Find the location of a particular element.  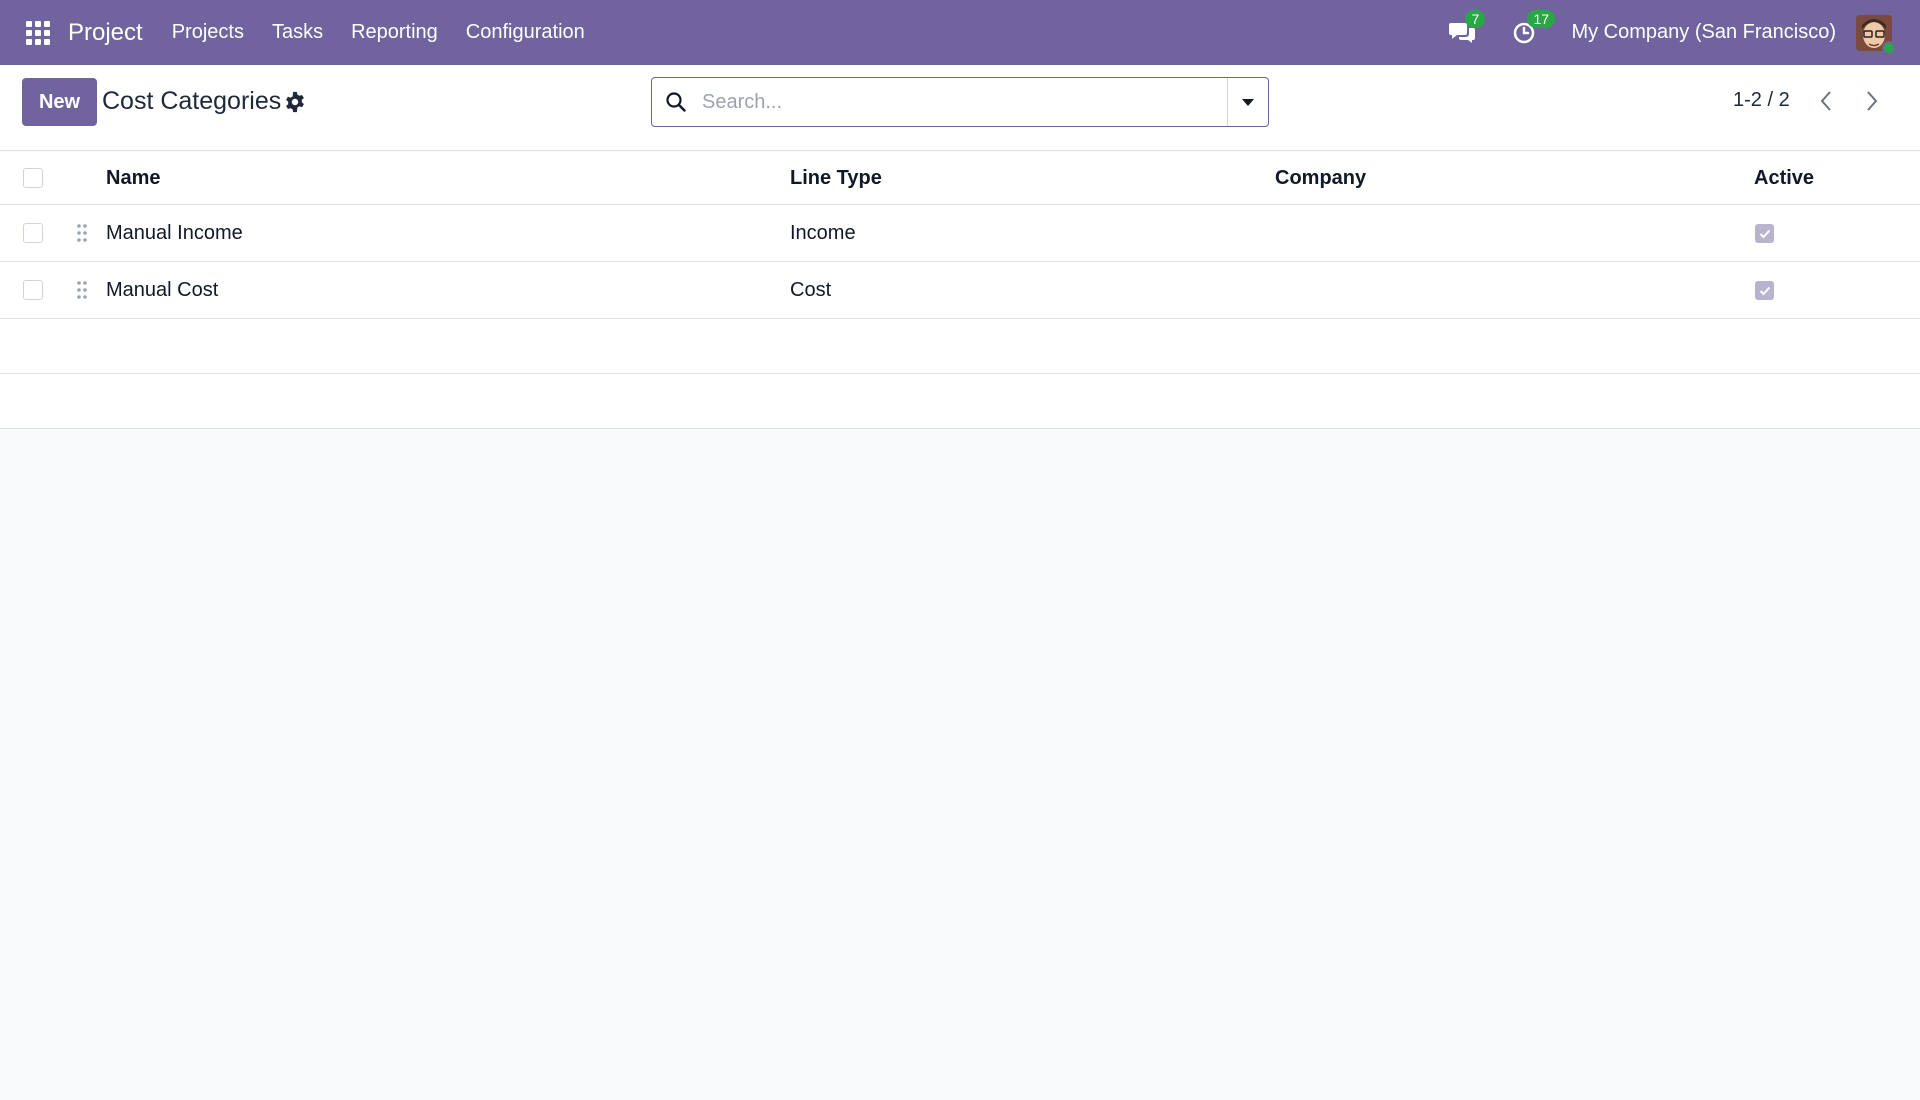

caret-down-icon is located at coordinates (1248, 102).